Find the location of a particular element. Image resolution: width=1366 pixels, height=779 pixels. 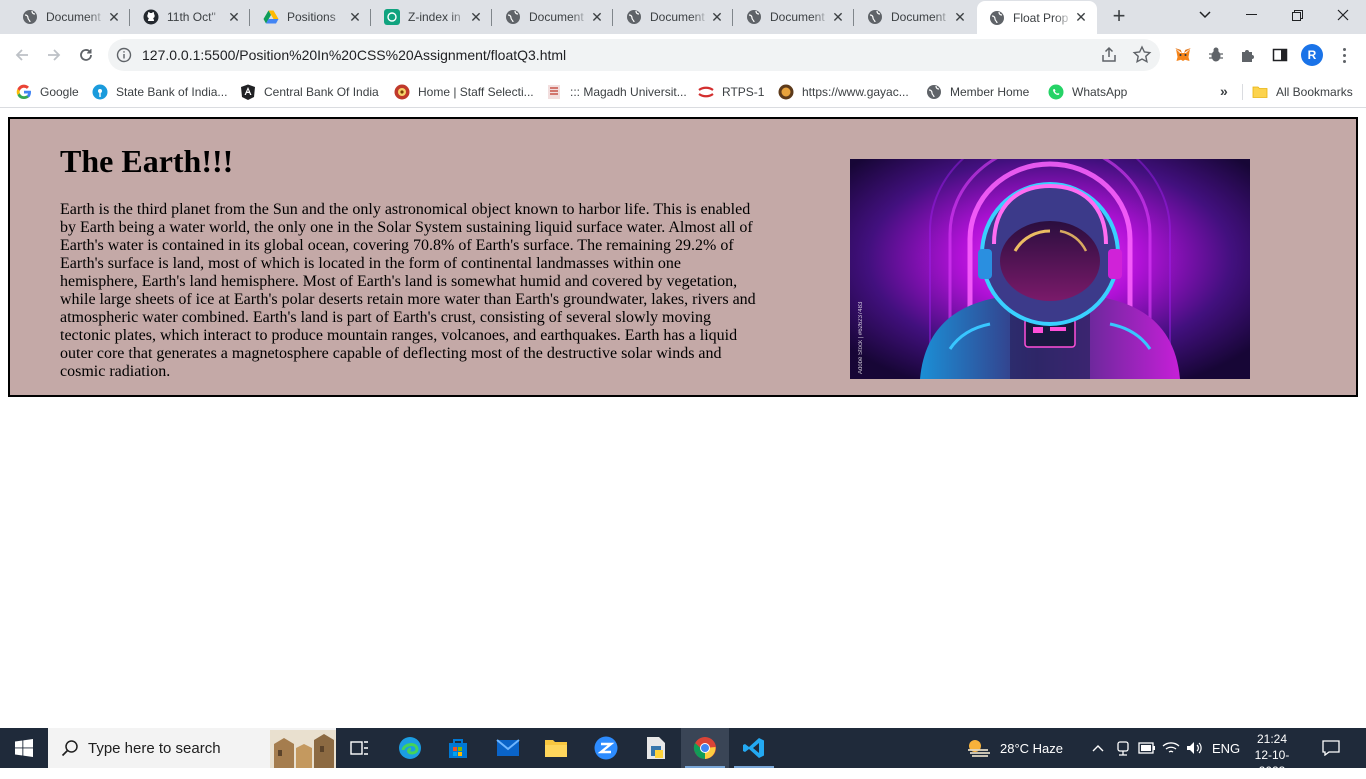

store-taskbar-button is located at coordinates (458, 748).